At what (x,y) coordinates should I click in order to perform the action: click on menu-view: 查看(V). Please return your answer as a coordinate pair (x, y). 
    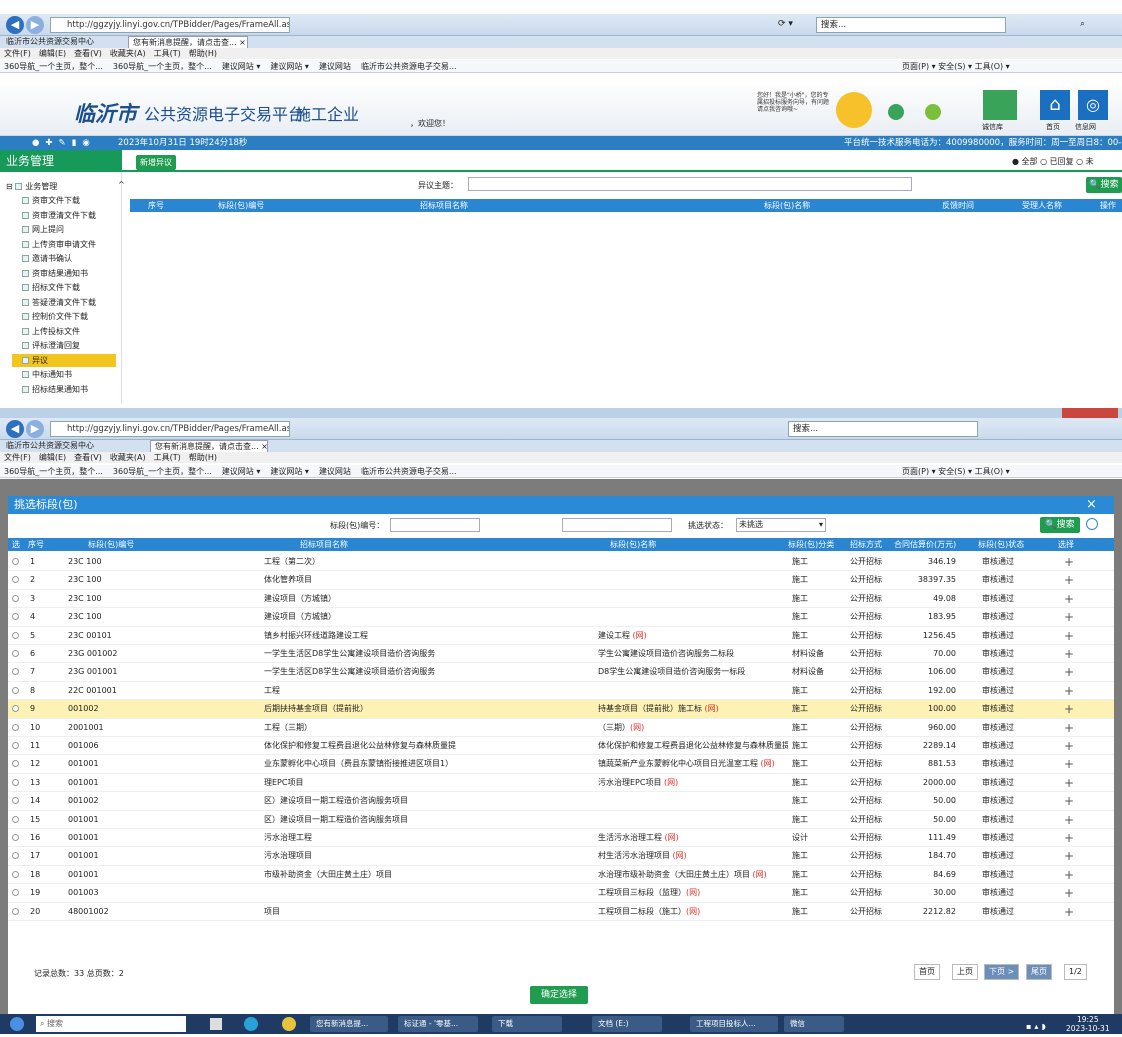
    Looking at the image, I should click on (88, 53).